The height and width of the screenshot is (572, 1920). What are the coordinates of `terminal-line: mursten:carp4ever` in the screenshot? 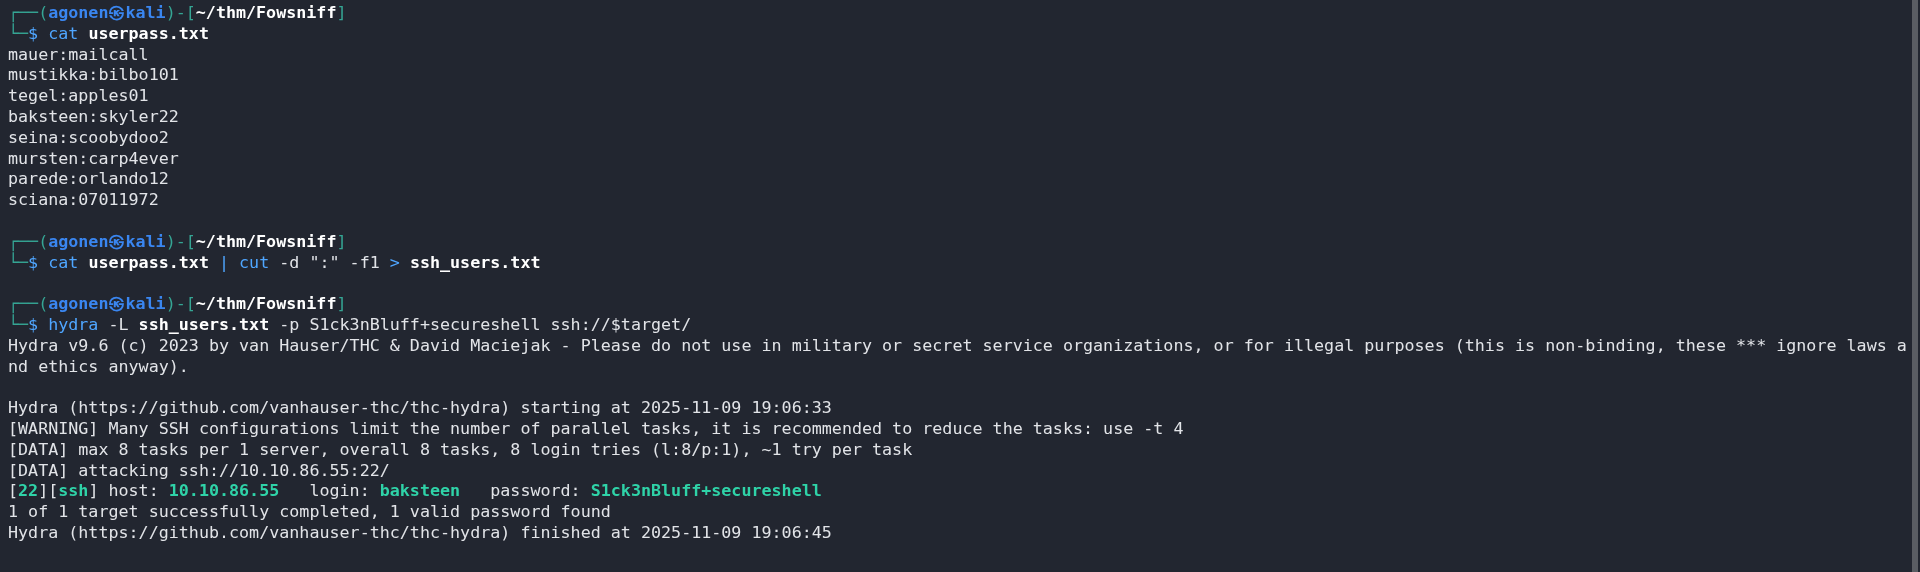 It's located at (93, 158).